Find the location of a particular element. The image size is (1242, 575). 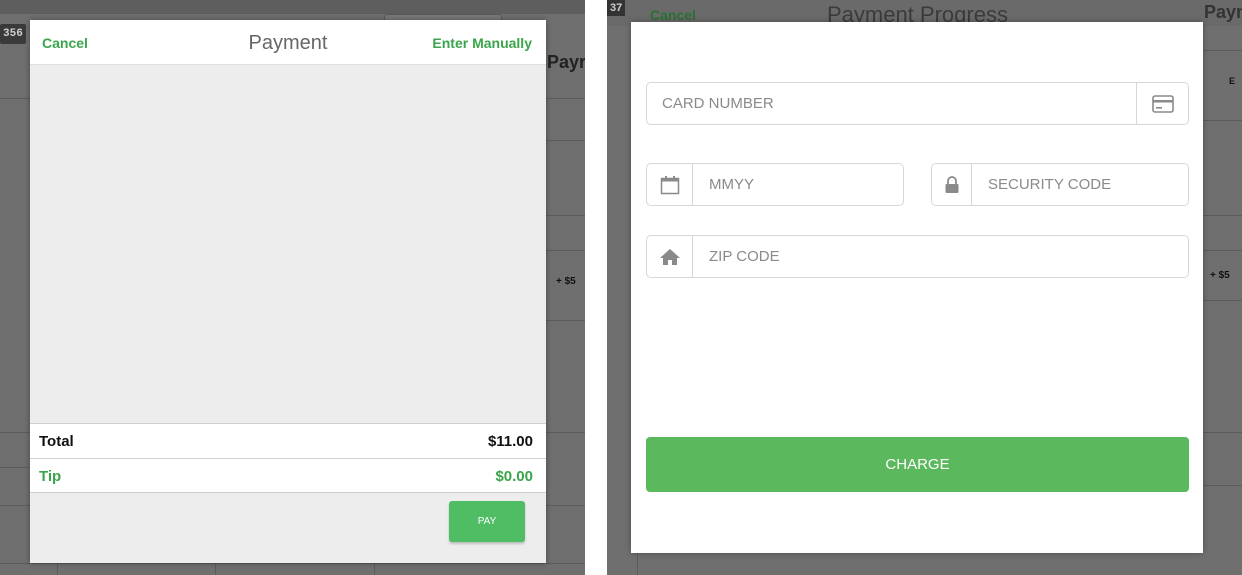

background-side-tab: Payn is located at coordinates (1223, 12).